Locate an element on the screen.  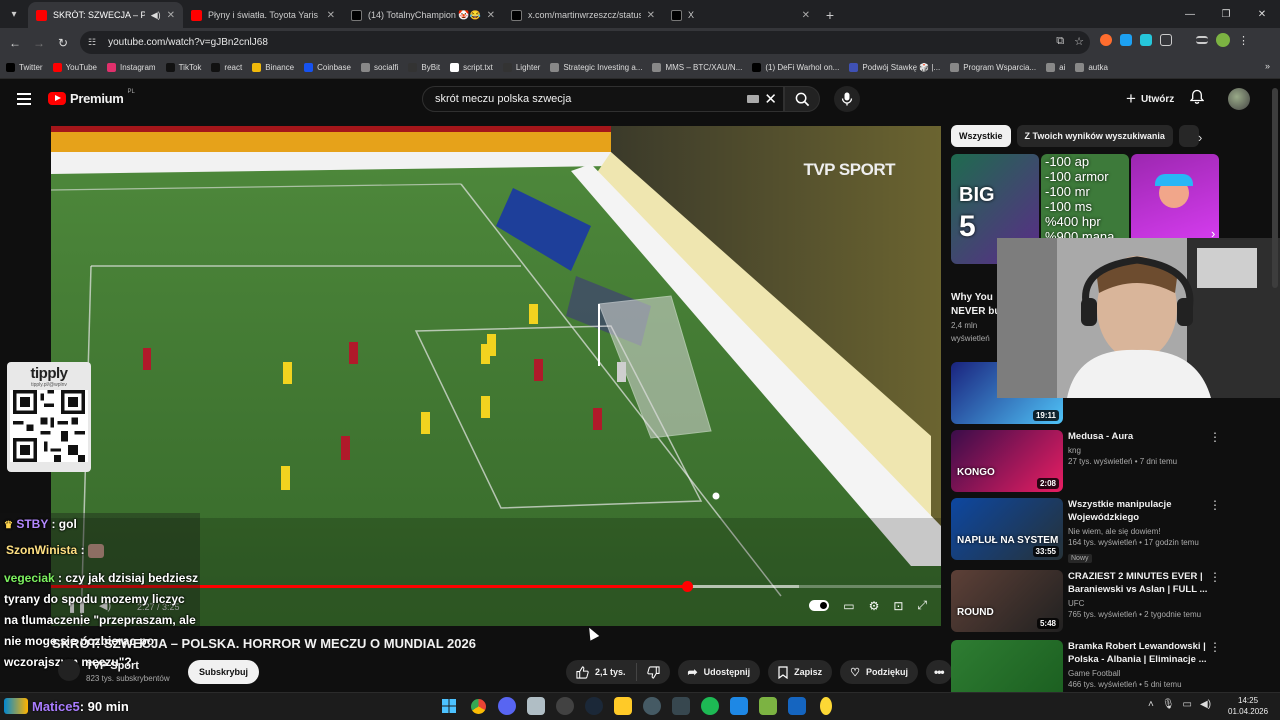
volume-tray-icon: ◀) is located at coordinates (1205, 704).